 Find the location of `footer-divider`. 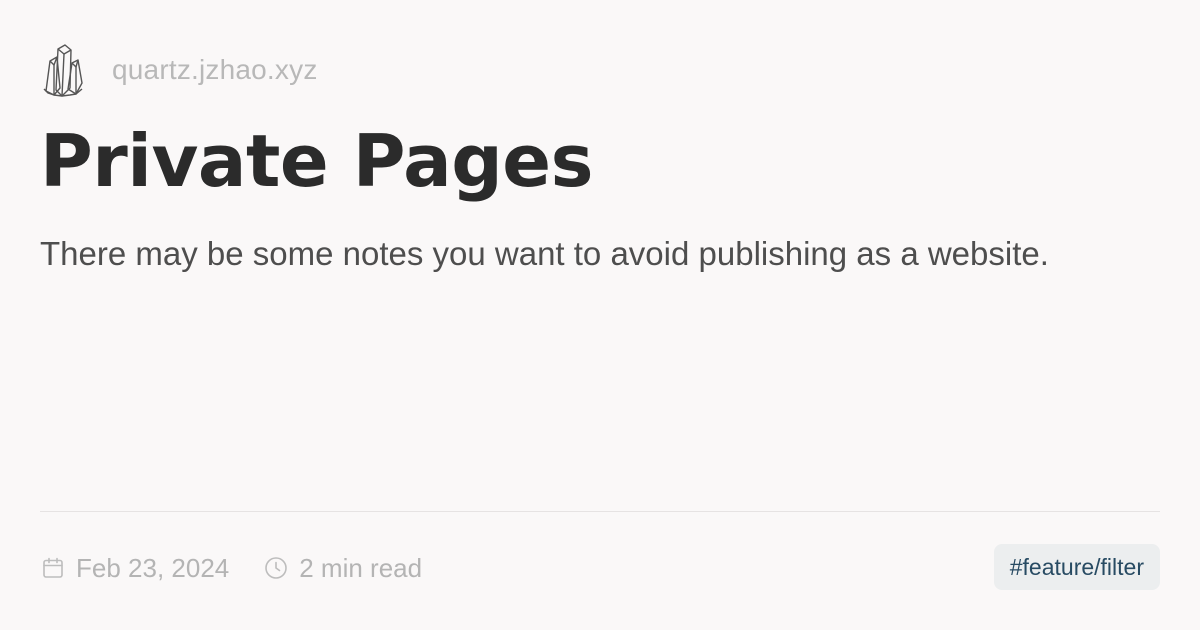

footer-divider is located at coordinates (600, 511).